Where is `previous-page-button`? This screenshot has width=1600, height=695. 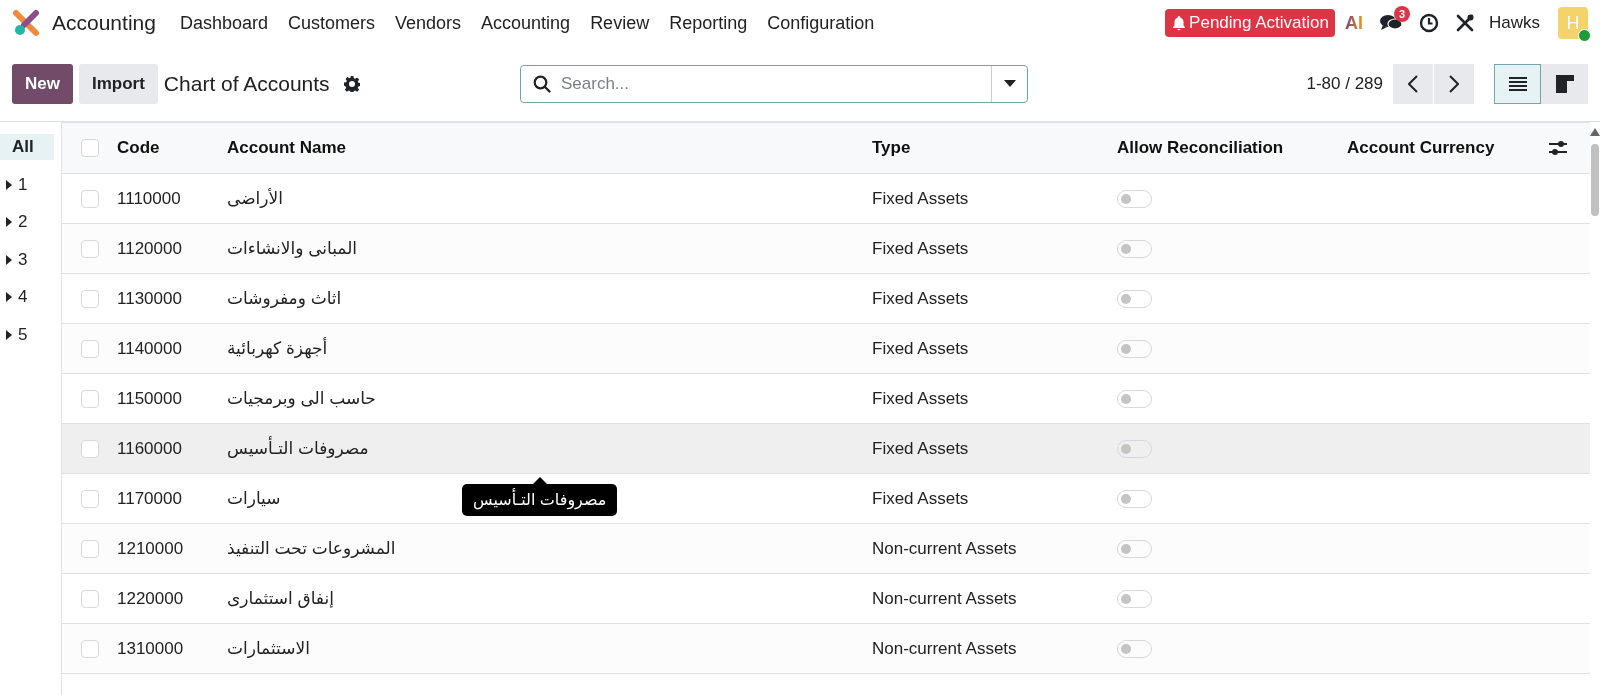
previous-page-button is located at coordinates (1413, 83).